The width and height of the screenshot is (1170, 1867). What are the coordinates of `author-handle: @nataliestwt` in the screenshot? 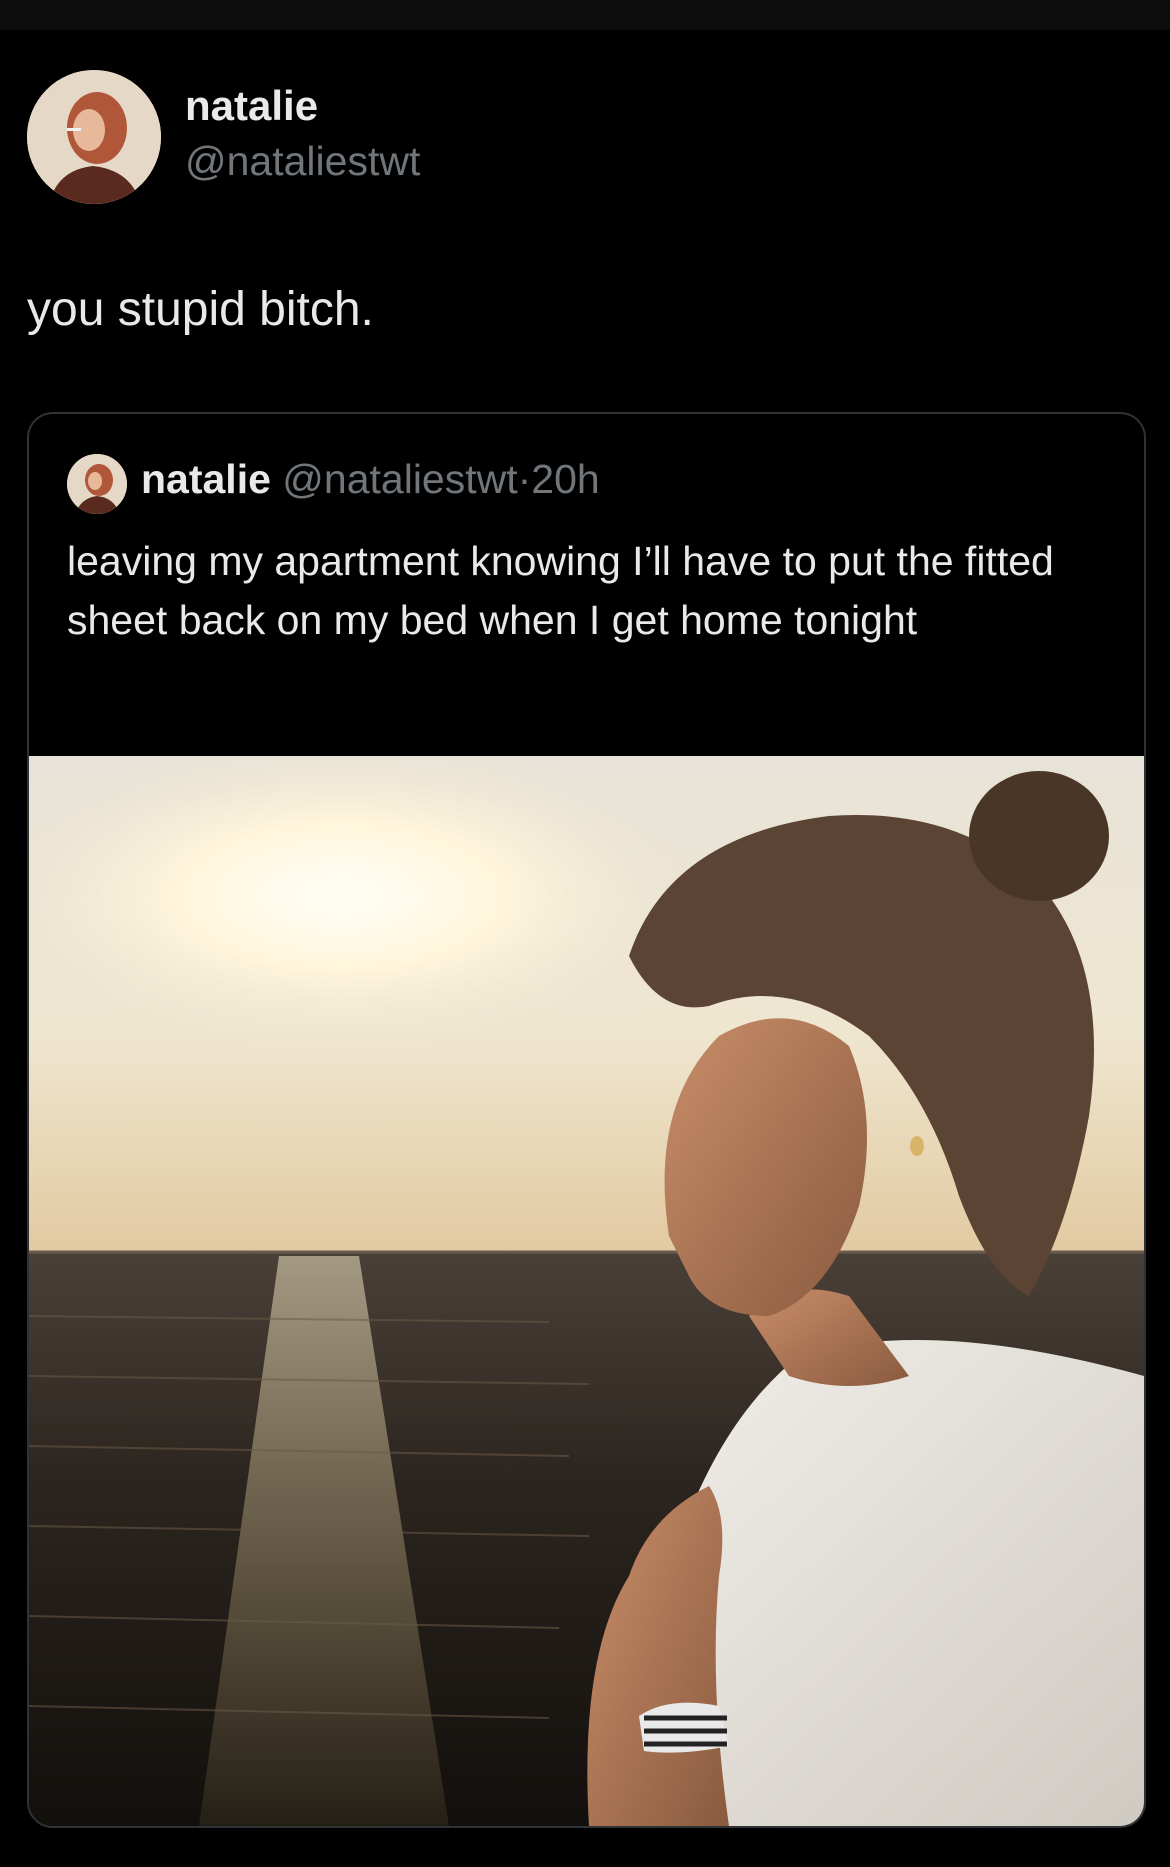 It's located at (302, 161).